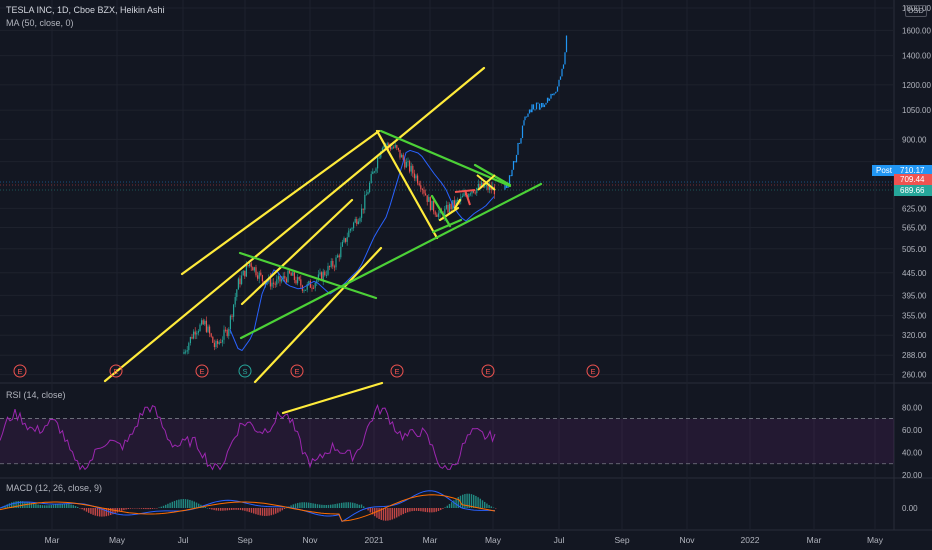  Describe the element at coordinates (244, 540) in the screenshot. I see `time-tick-label: Sep` at that location.